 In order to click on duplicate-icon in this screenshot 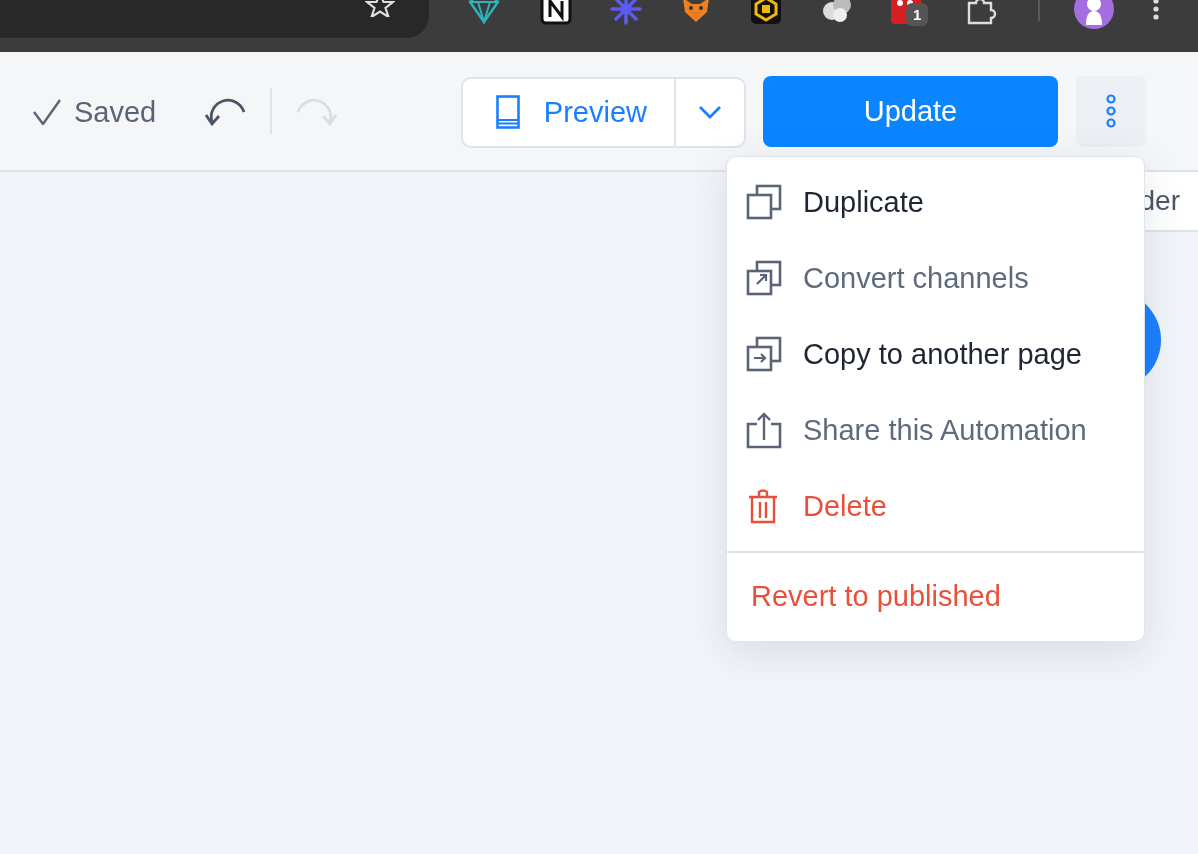, I will do `click(764, 202)`.